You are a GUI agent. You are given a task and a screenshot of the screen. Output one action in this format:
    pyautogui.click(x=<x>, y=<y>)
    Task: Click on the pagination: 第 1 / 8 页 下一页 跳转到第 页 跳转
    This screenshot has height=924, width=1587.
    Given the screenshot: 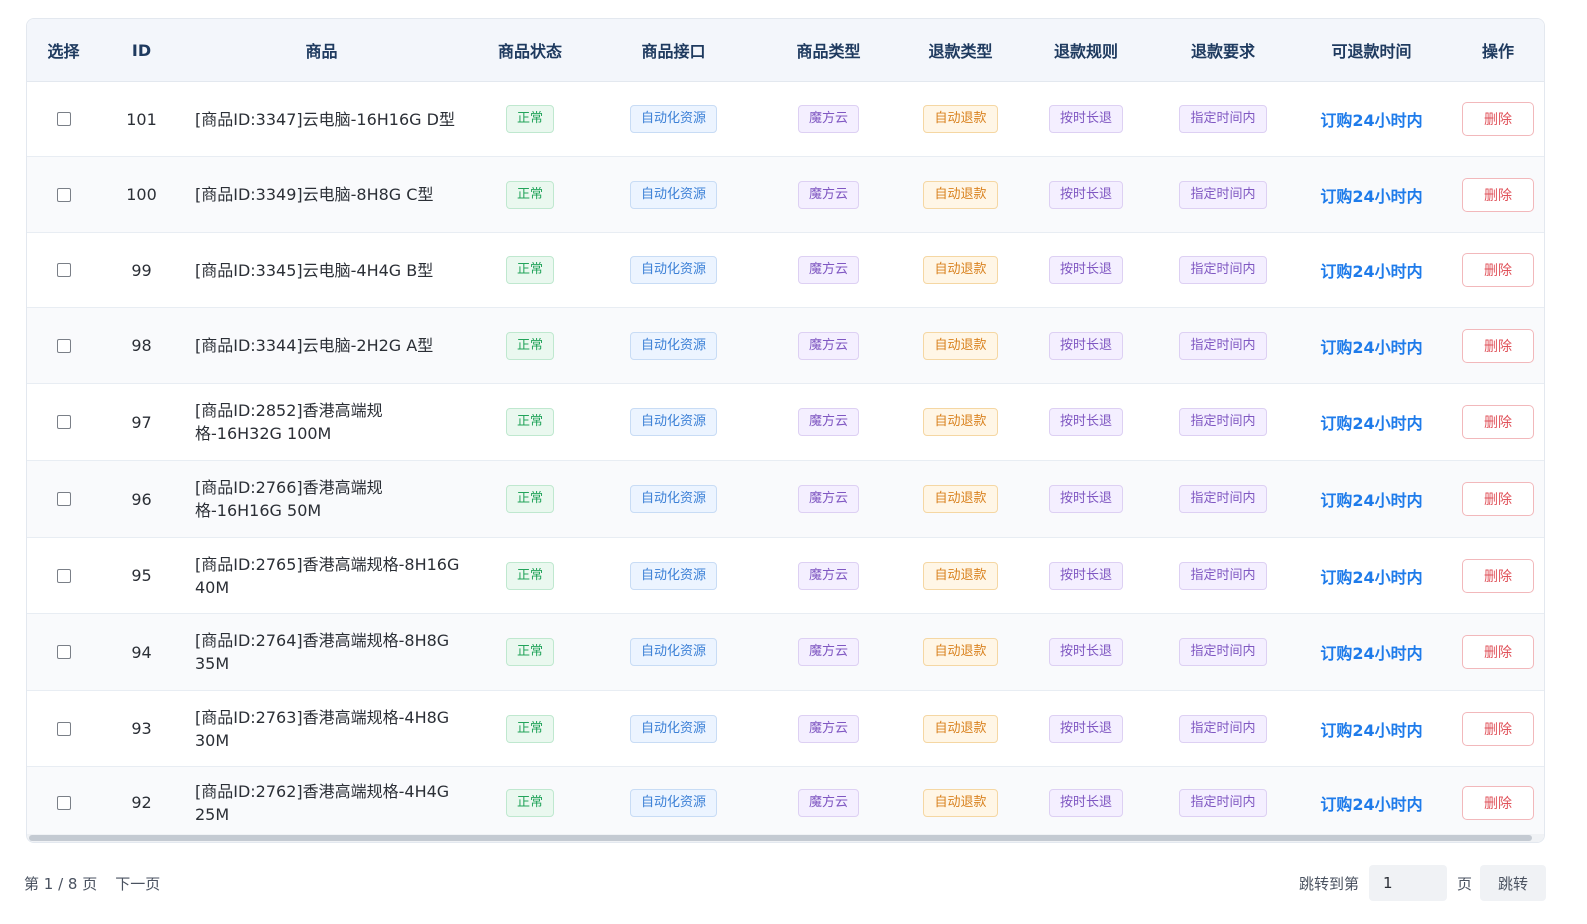 What is the action you would take?
    pyautogui.click(x=785, y=883)
    